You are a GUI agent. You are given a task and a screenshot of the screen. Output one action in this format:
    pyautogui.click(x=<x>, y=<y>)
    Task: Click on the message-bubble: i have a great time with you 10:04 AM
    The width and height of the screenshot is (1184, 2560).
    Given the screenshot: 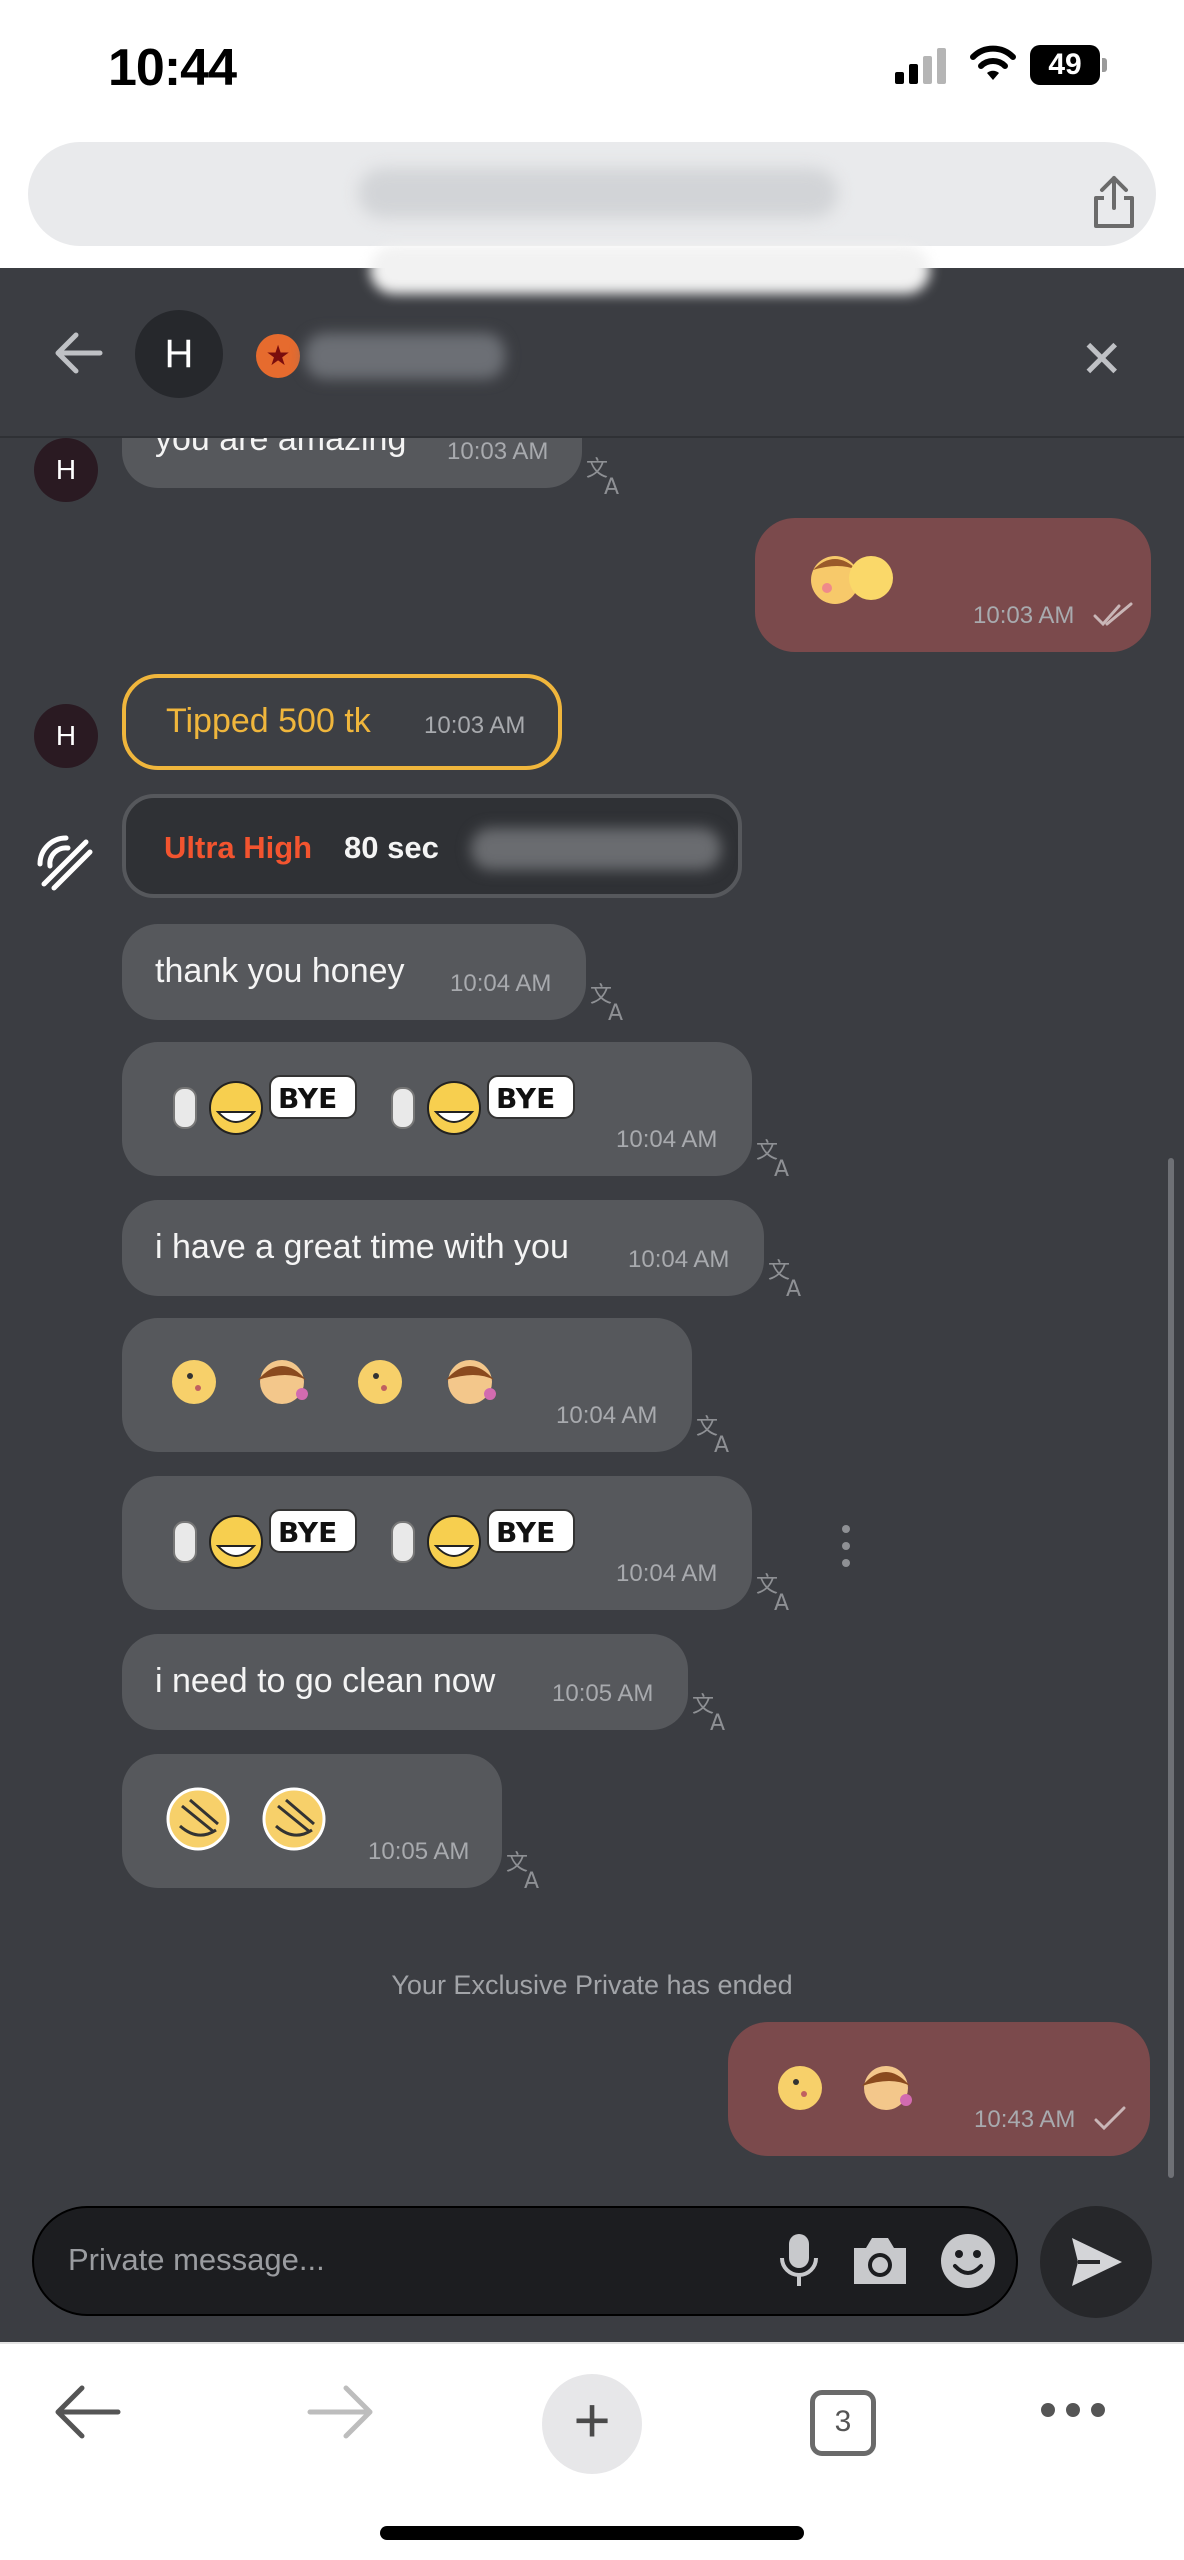 What is the action you would take?
    pyautogui.click(x=443, y=1248)
    